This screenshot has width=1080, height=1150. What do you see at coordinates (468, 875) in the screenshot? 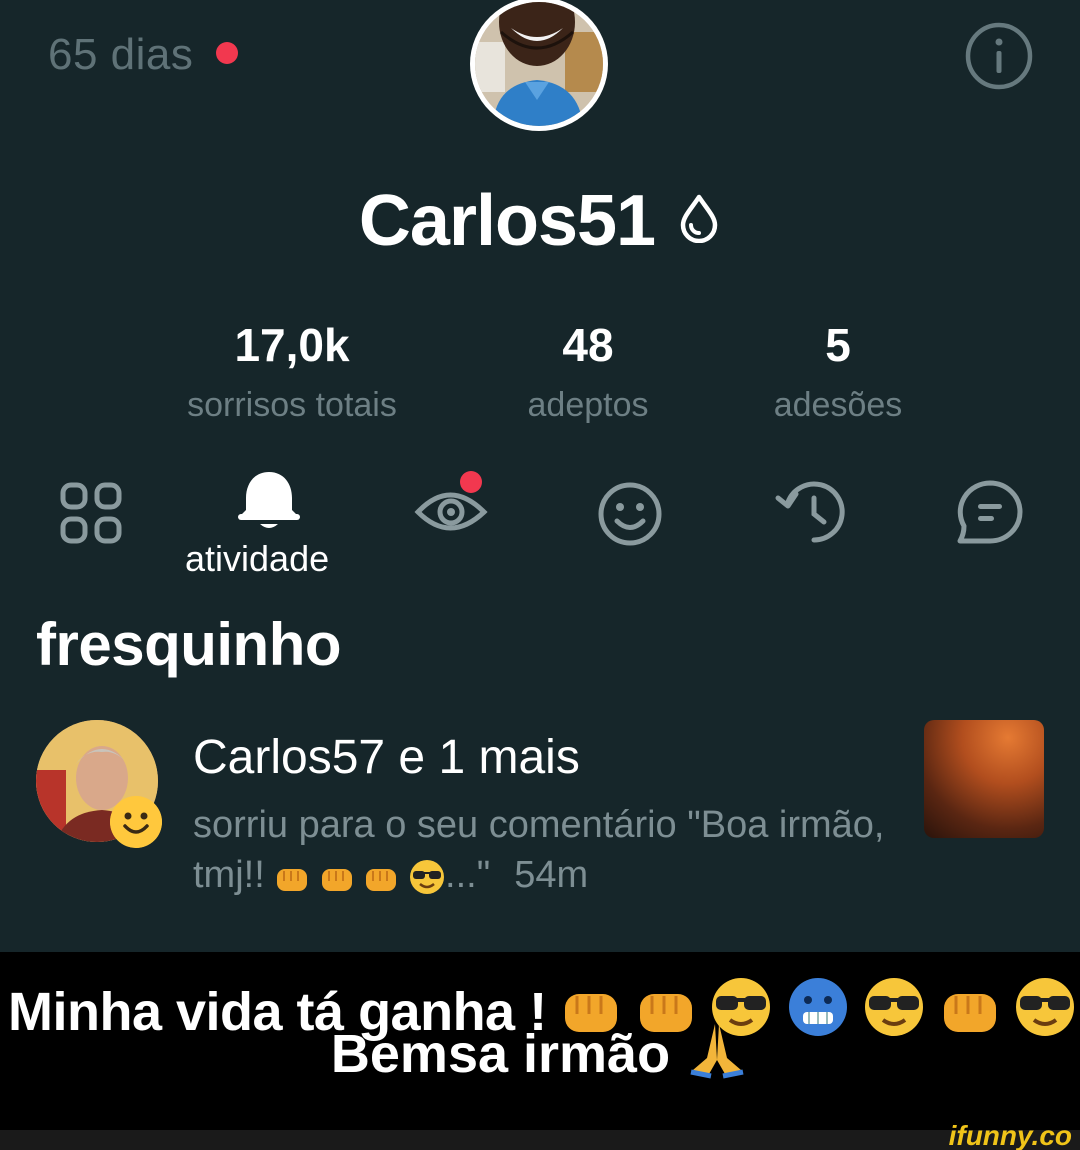
I see `notification-body-end: ..."` at bounding box center [468, 875].